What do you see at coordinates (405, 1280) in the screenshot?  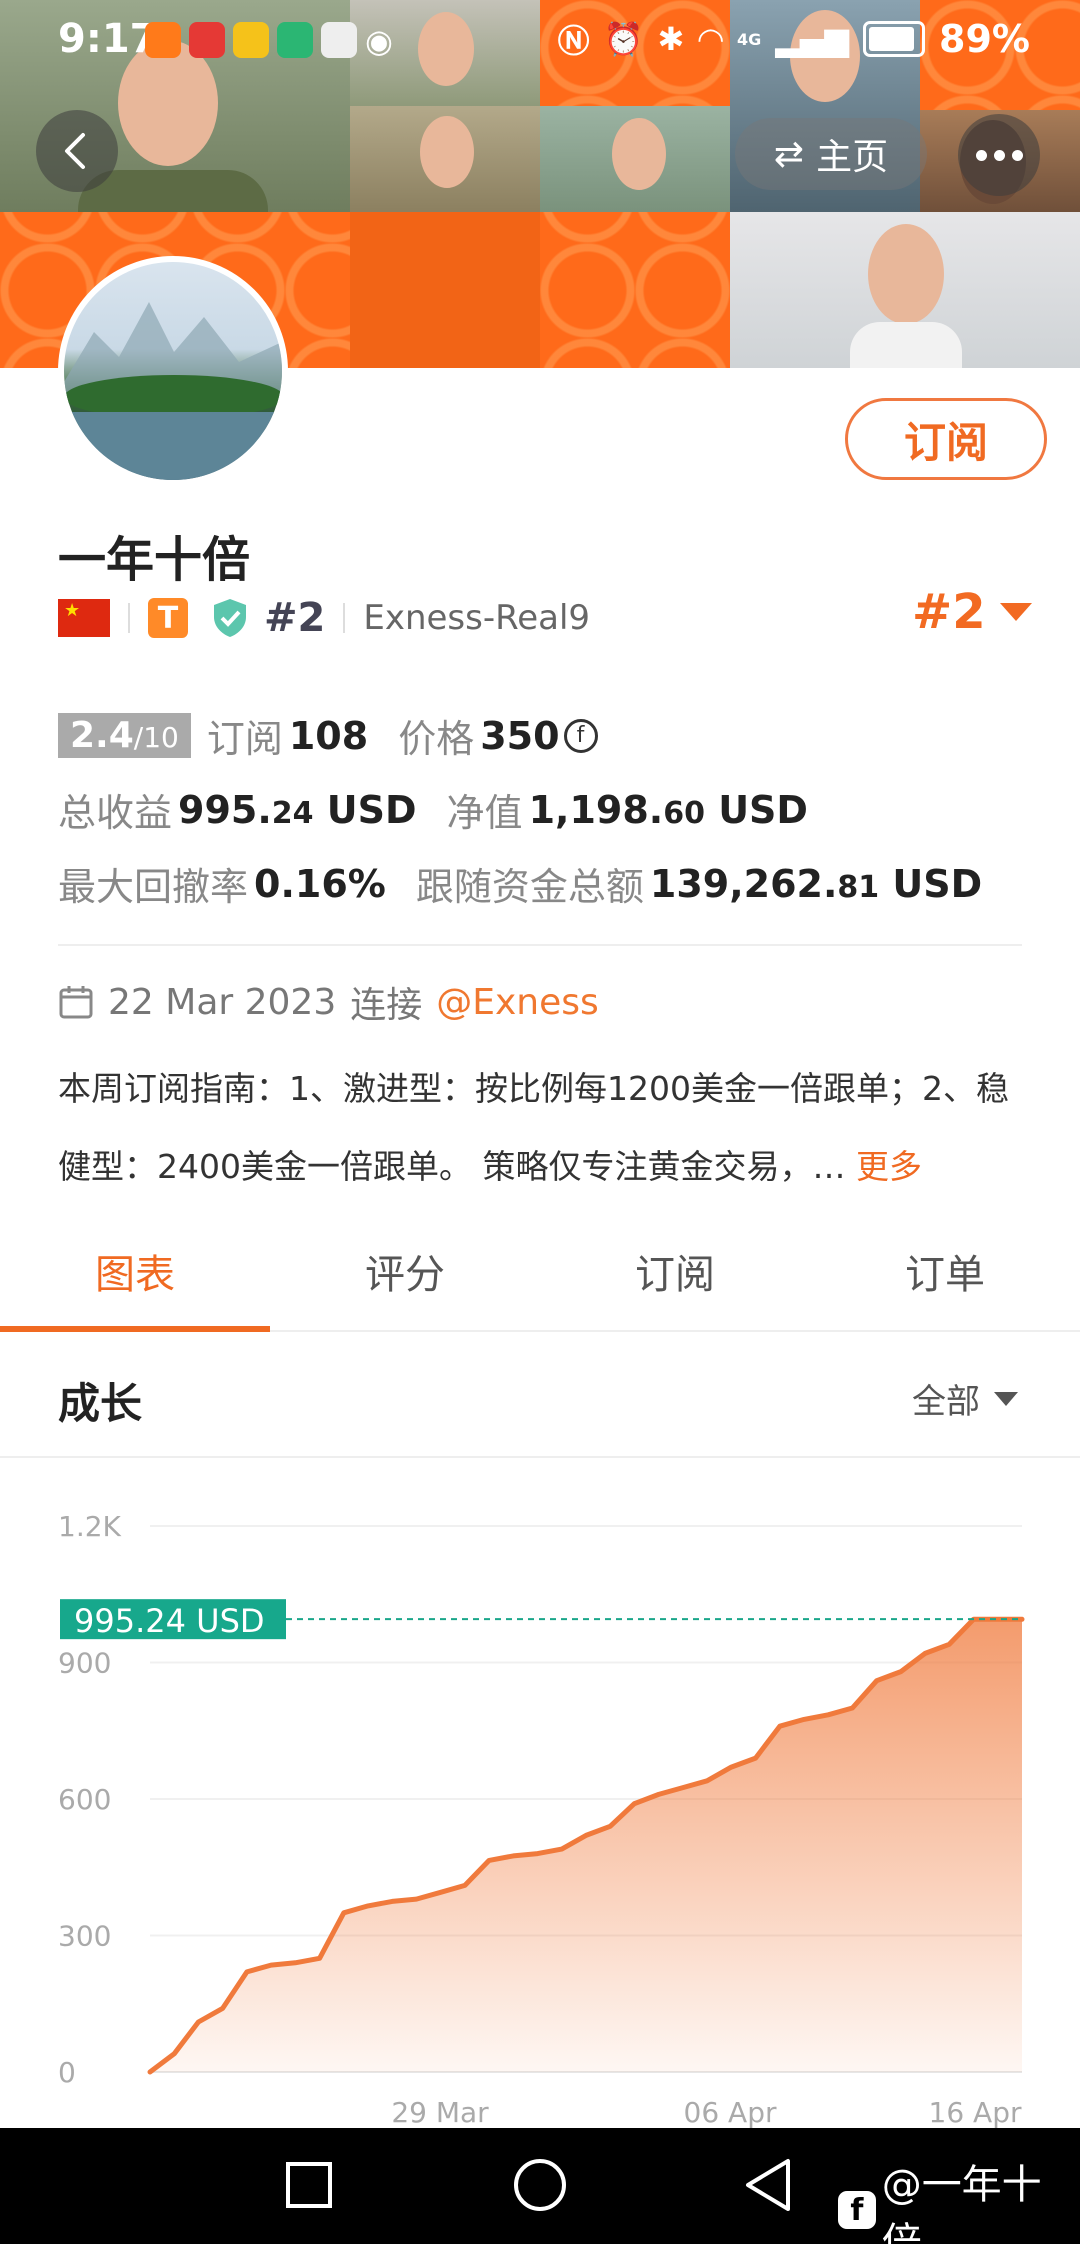 I see `tab-rating: 评分` at bounding box center [405, 1280].